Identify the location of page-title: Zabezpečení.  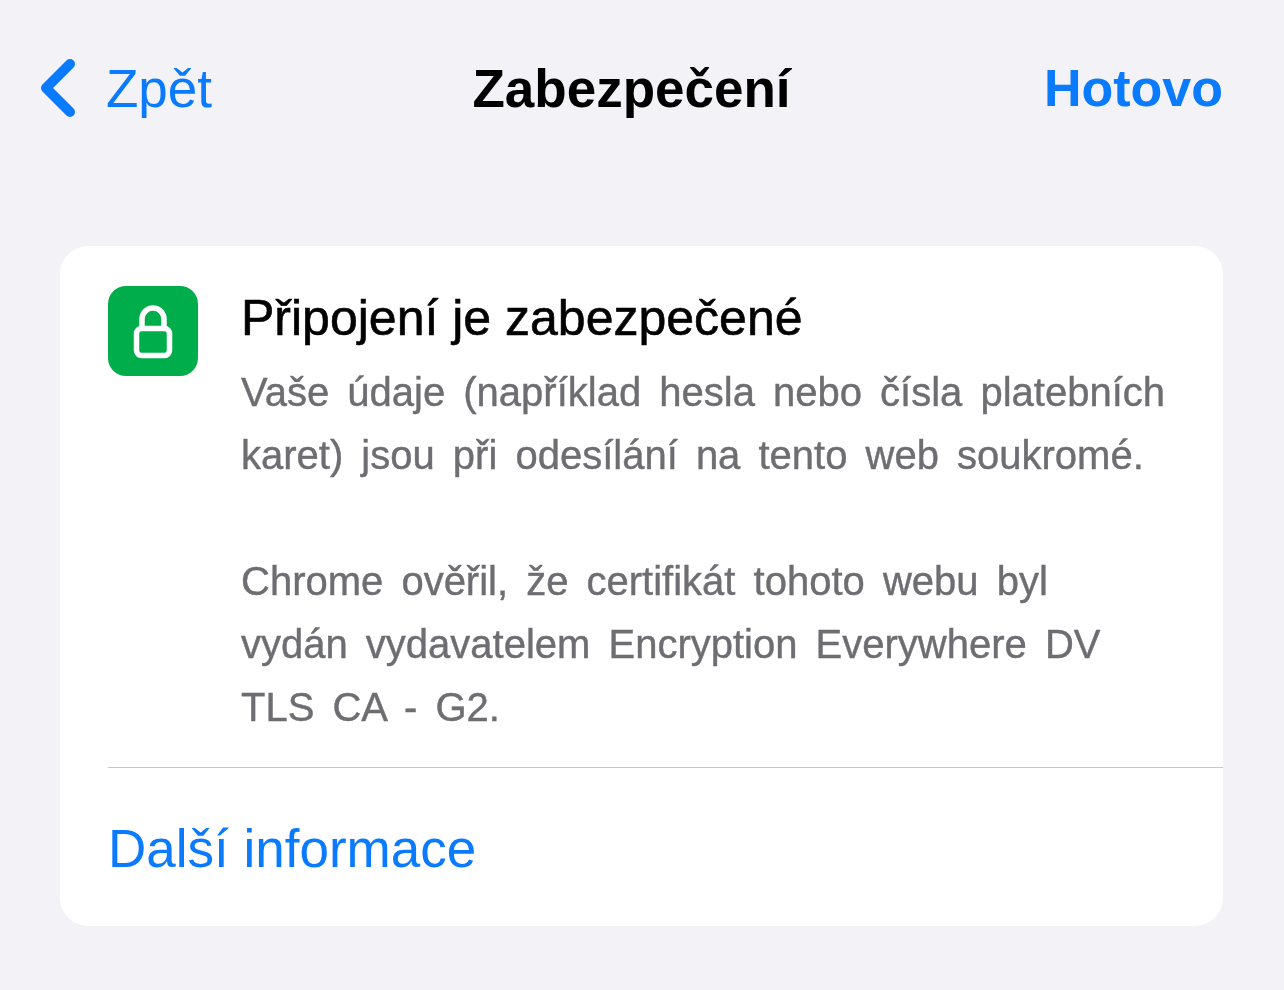
(631, 88).